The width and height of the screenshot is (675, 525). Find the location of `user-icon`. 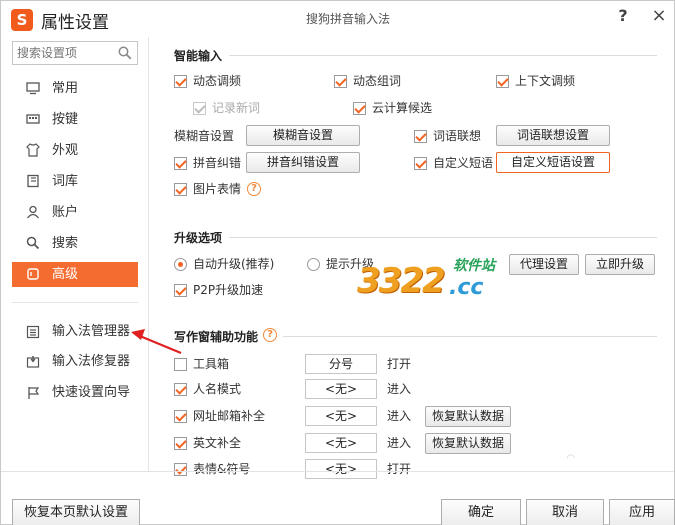

user-icon is located at coordinates (33, 212).